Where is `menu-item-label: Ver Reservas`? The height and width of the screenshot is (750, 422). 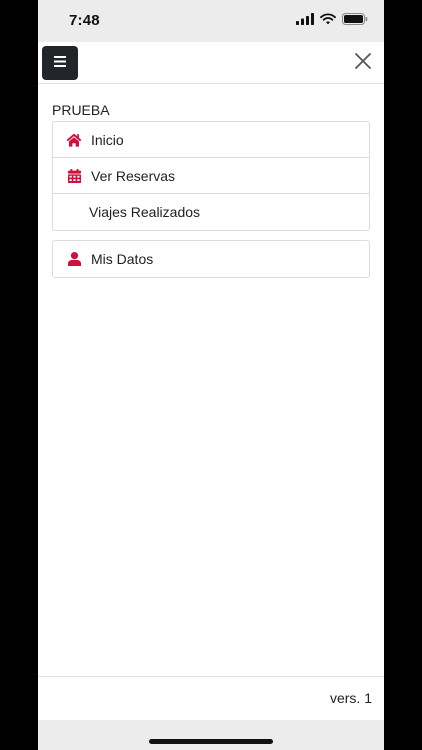
menu-item-label: Ver Reservas is located at coordinates (133, 175).